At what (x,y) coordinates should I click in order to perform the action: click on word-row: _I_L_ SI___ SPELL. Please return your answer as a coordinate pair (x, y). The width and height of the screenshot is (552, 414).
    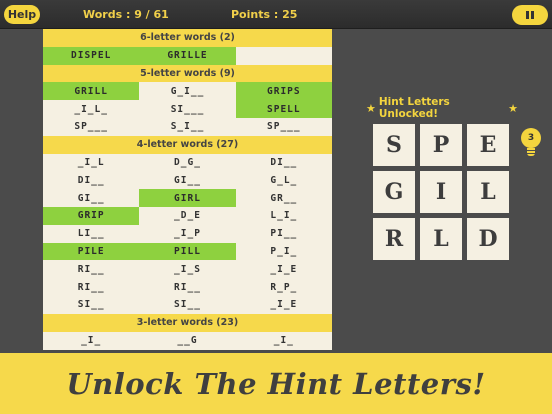
    Looking at the image, I should click on (187, 109).